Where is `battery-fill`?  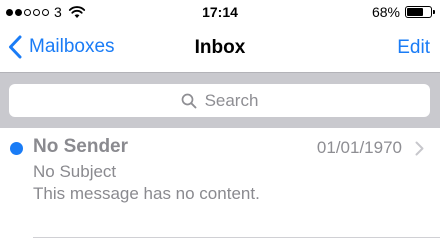
battery-fill is located at coordinates (415, 12).